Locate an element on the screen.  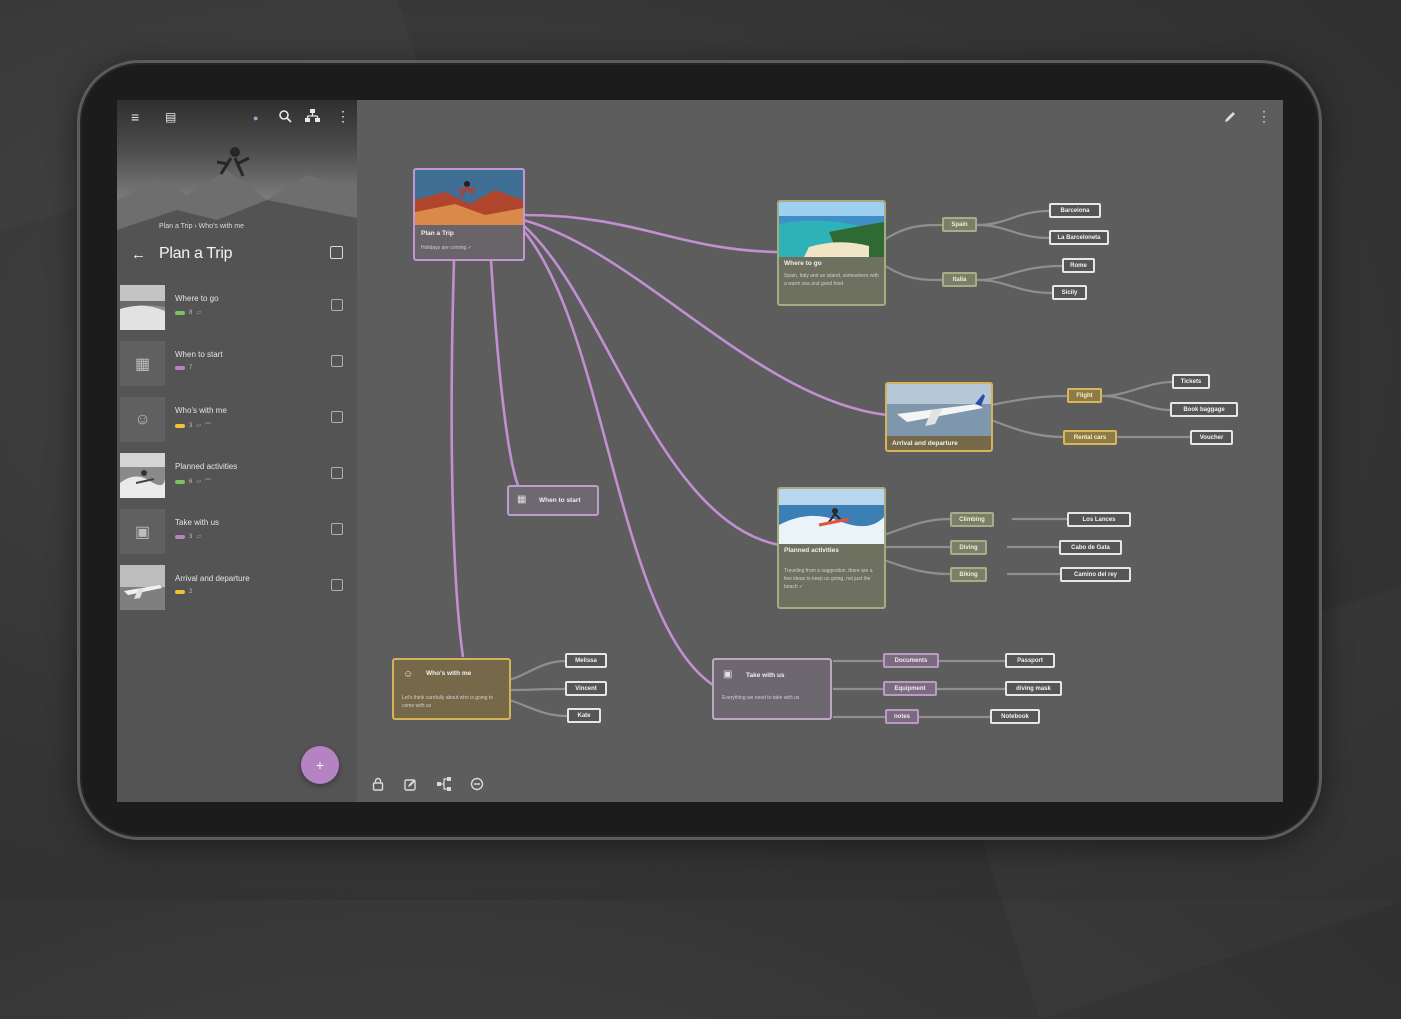
node-title: Take with us is located at coordinates (765, 675).